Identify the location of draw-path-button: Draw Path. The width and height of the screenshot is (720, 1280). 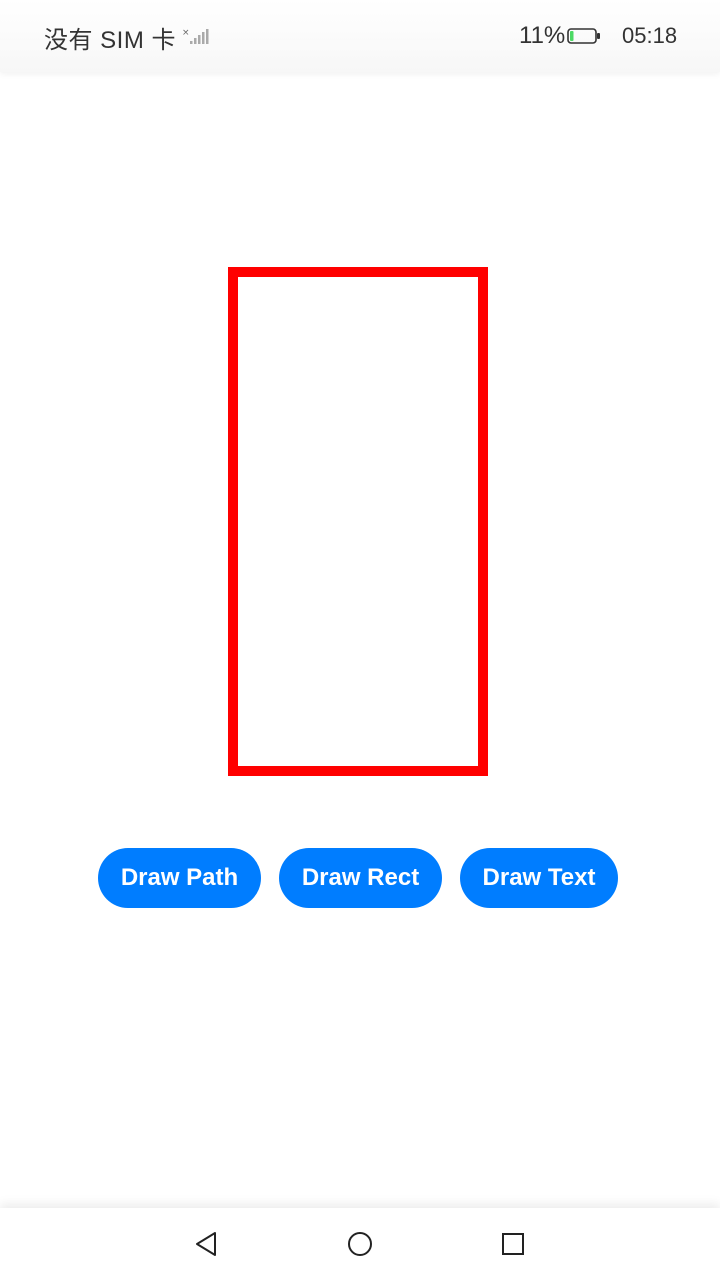
(179, 878).